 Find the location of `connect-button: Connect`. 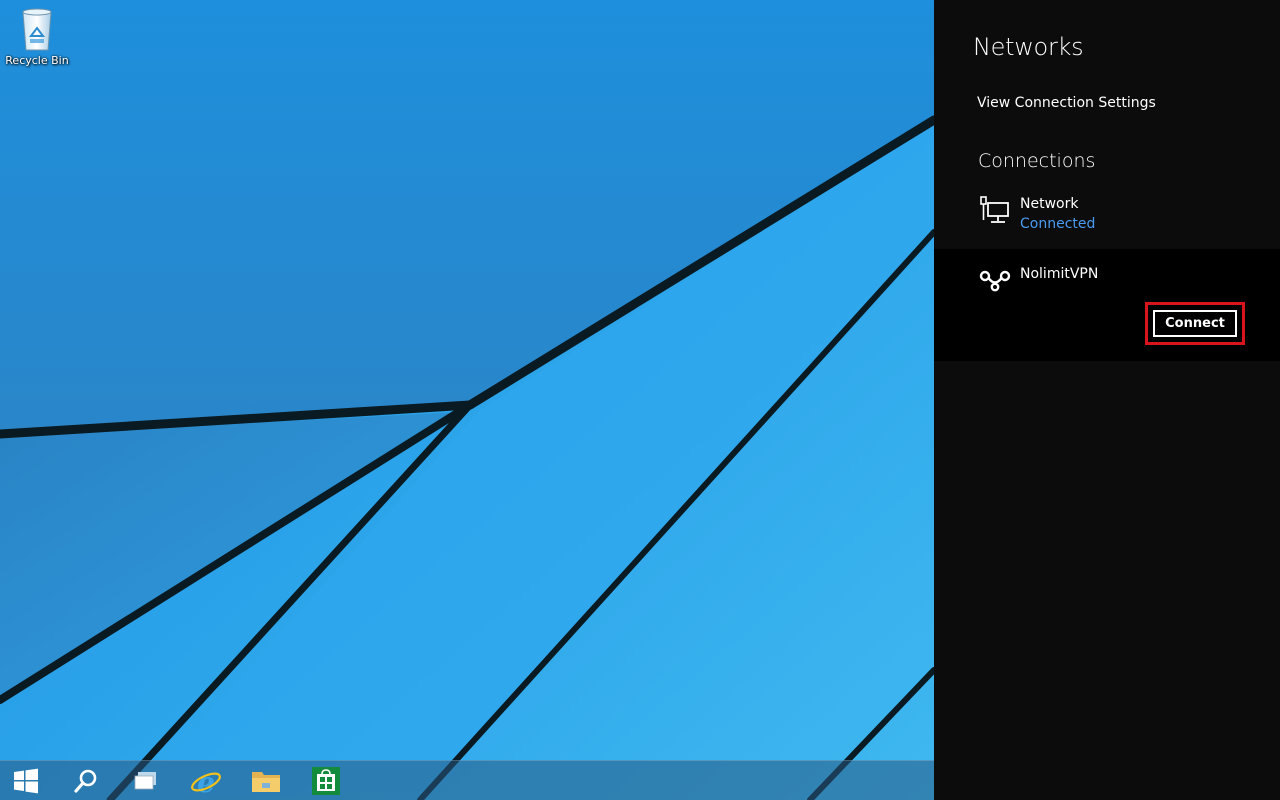

connect-button: Connect is located at coordinates (1195, 323).